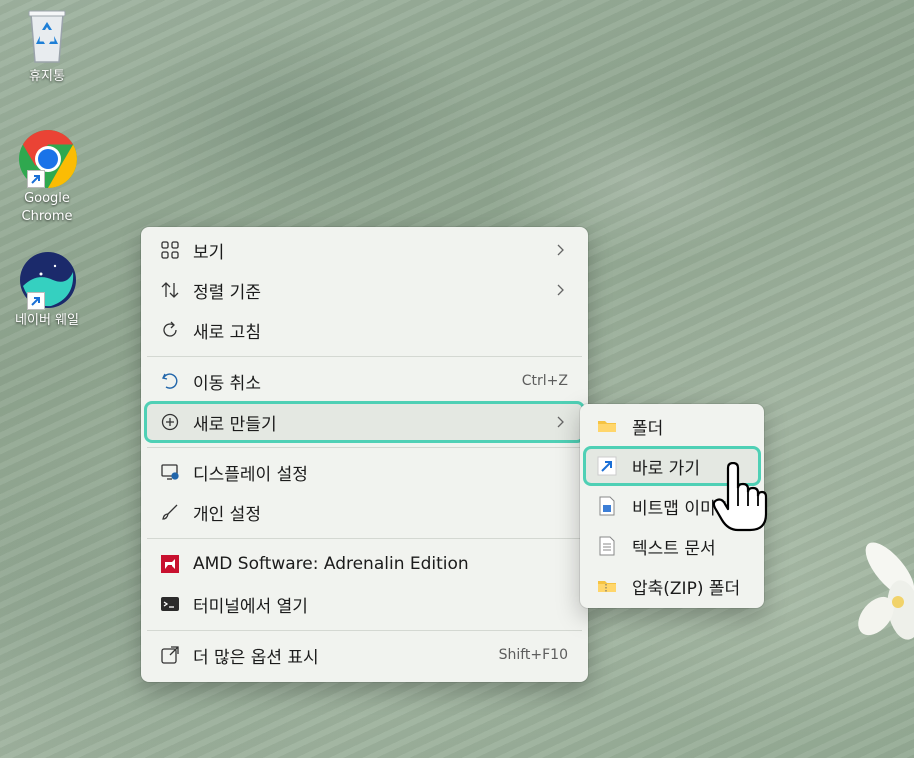 Image resolution: width=914 pixels, height=758 pixels. I want to click on hand-pointer-cursor, so click(740, 497).